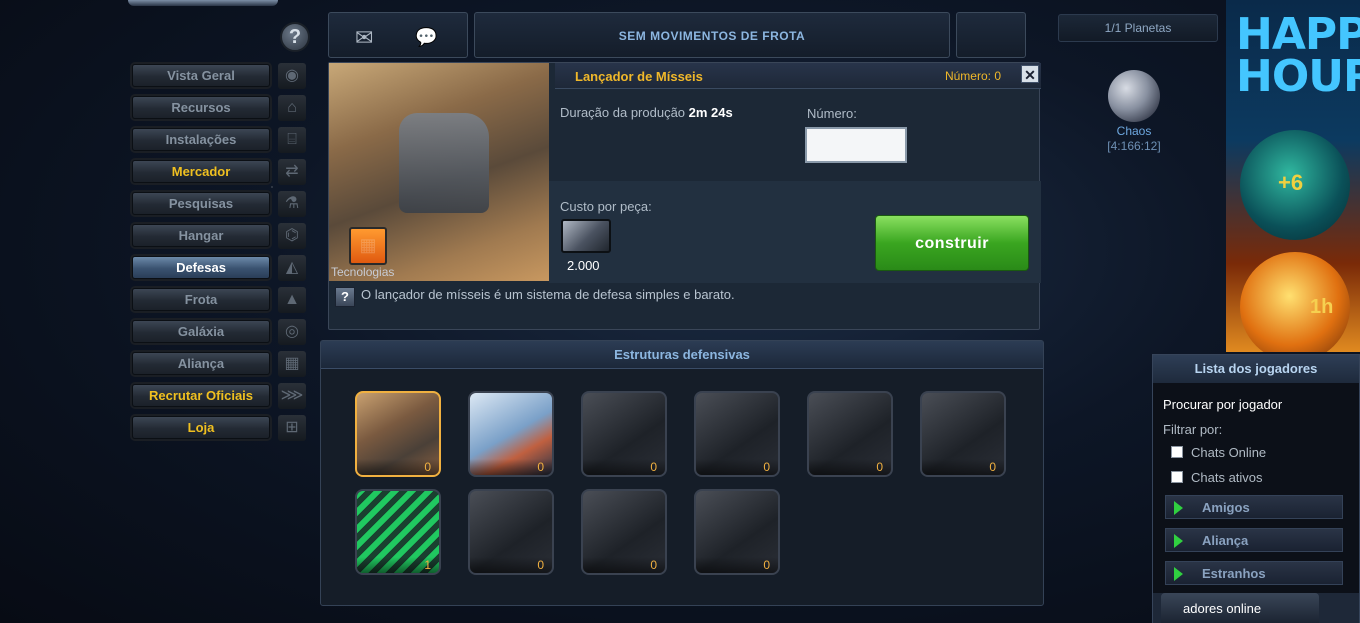 This screenshot has width=1360, height=623. What do you see at coordinates (201, 235) in the screenshot?
I see `menu-button: Hangar` at bounding box center [201, 235].